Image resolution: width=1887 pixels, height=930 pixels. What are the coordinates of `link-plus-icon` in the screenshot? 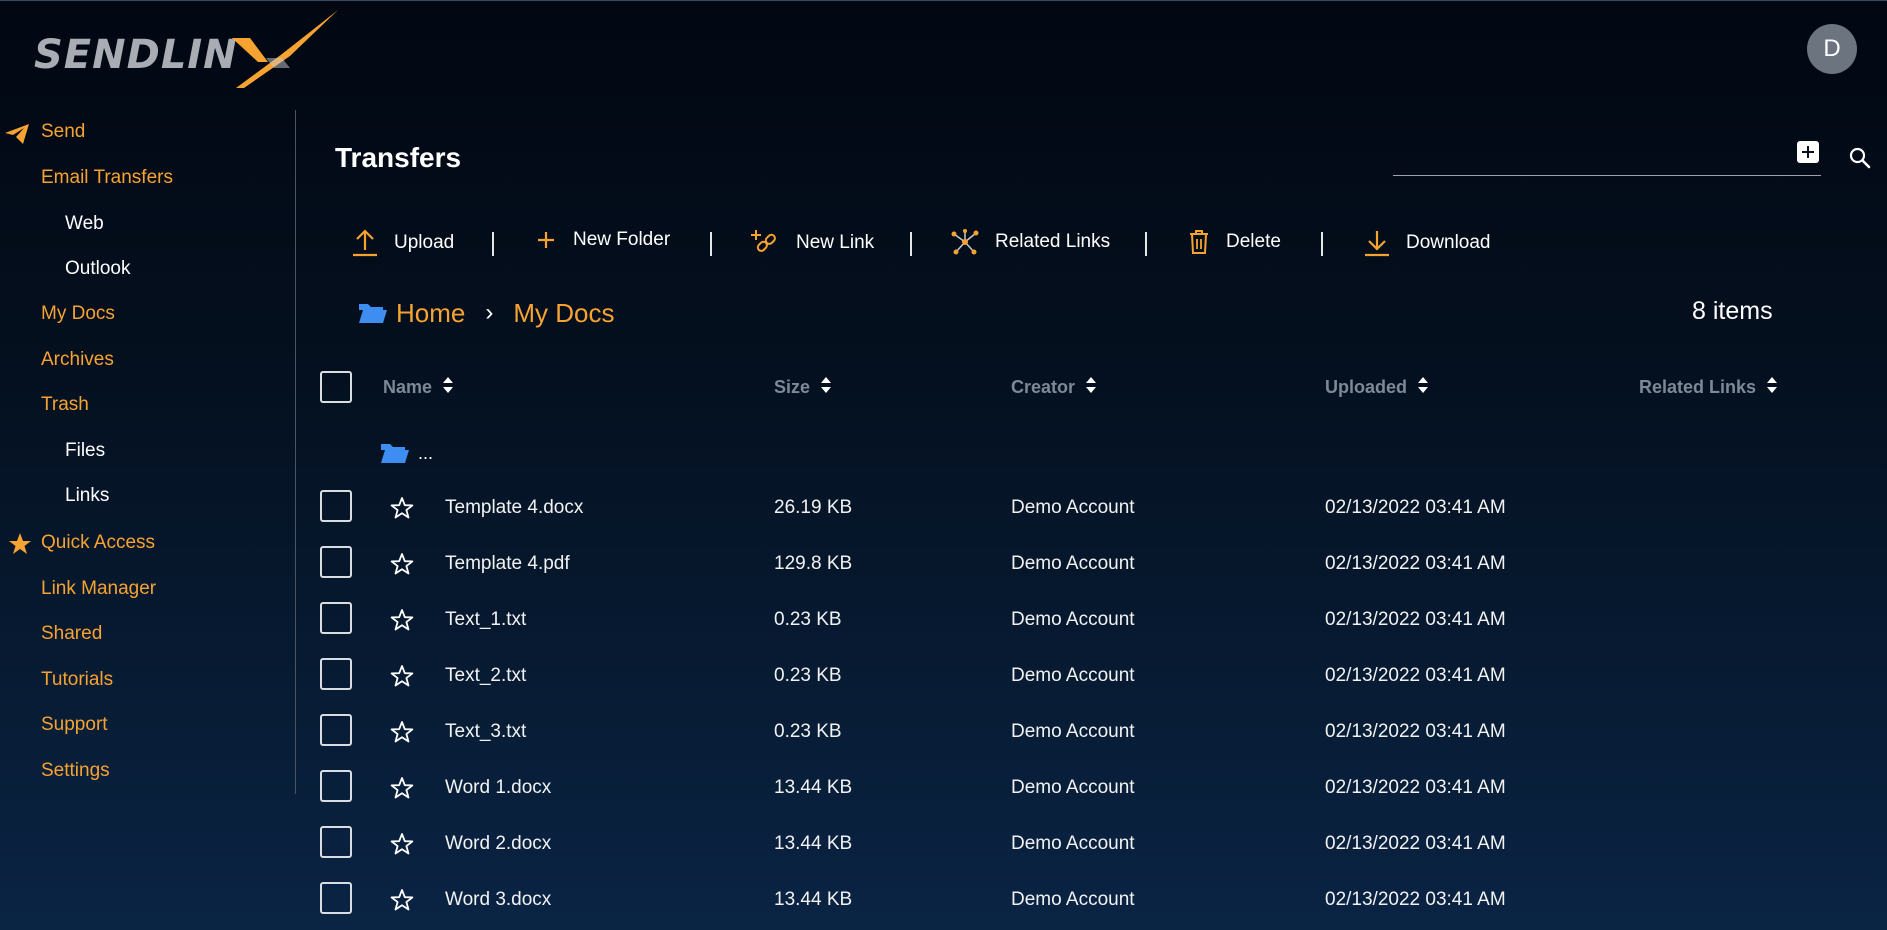 It's located at (763, 241).